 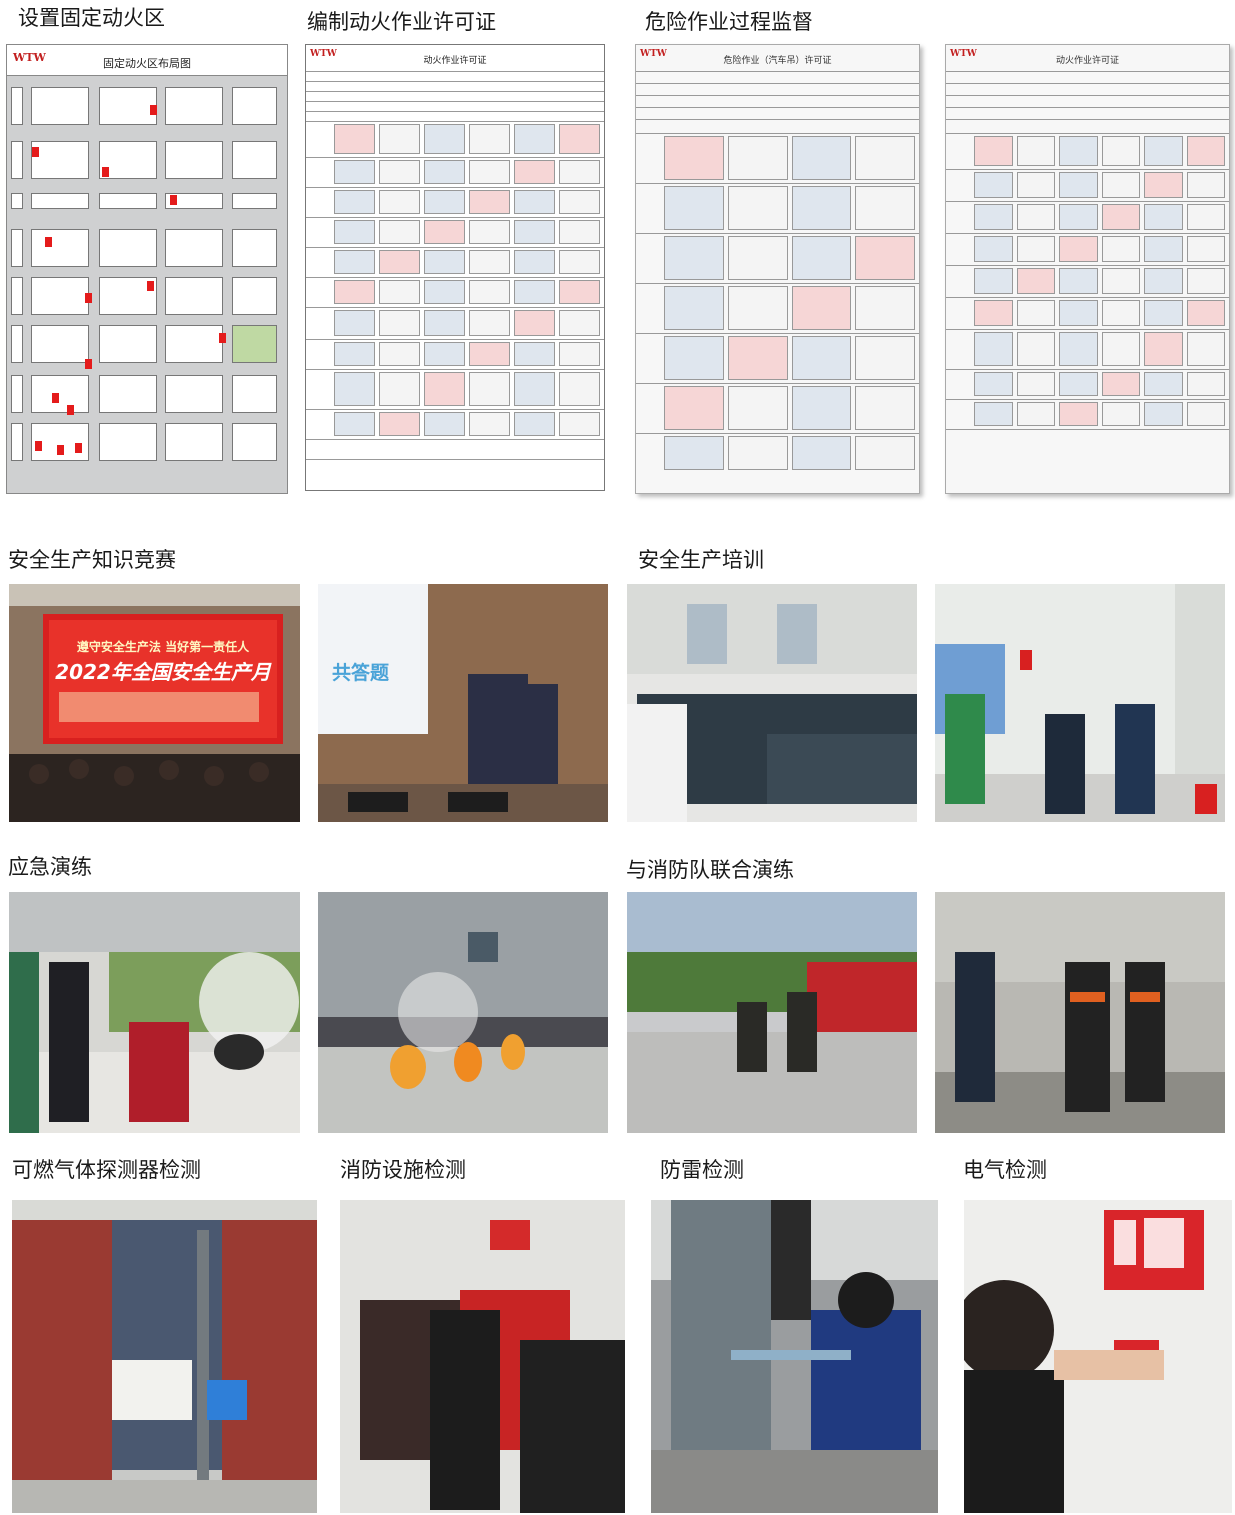 What do you see at coordinates (710, 870) in the screenshot?
I see `heading-joint-fire-drill: 与消防队联合演练` at bounding box center [710, 870].